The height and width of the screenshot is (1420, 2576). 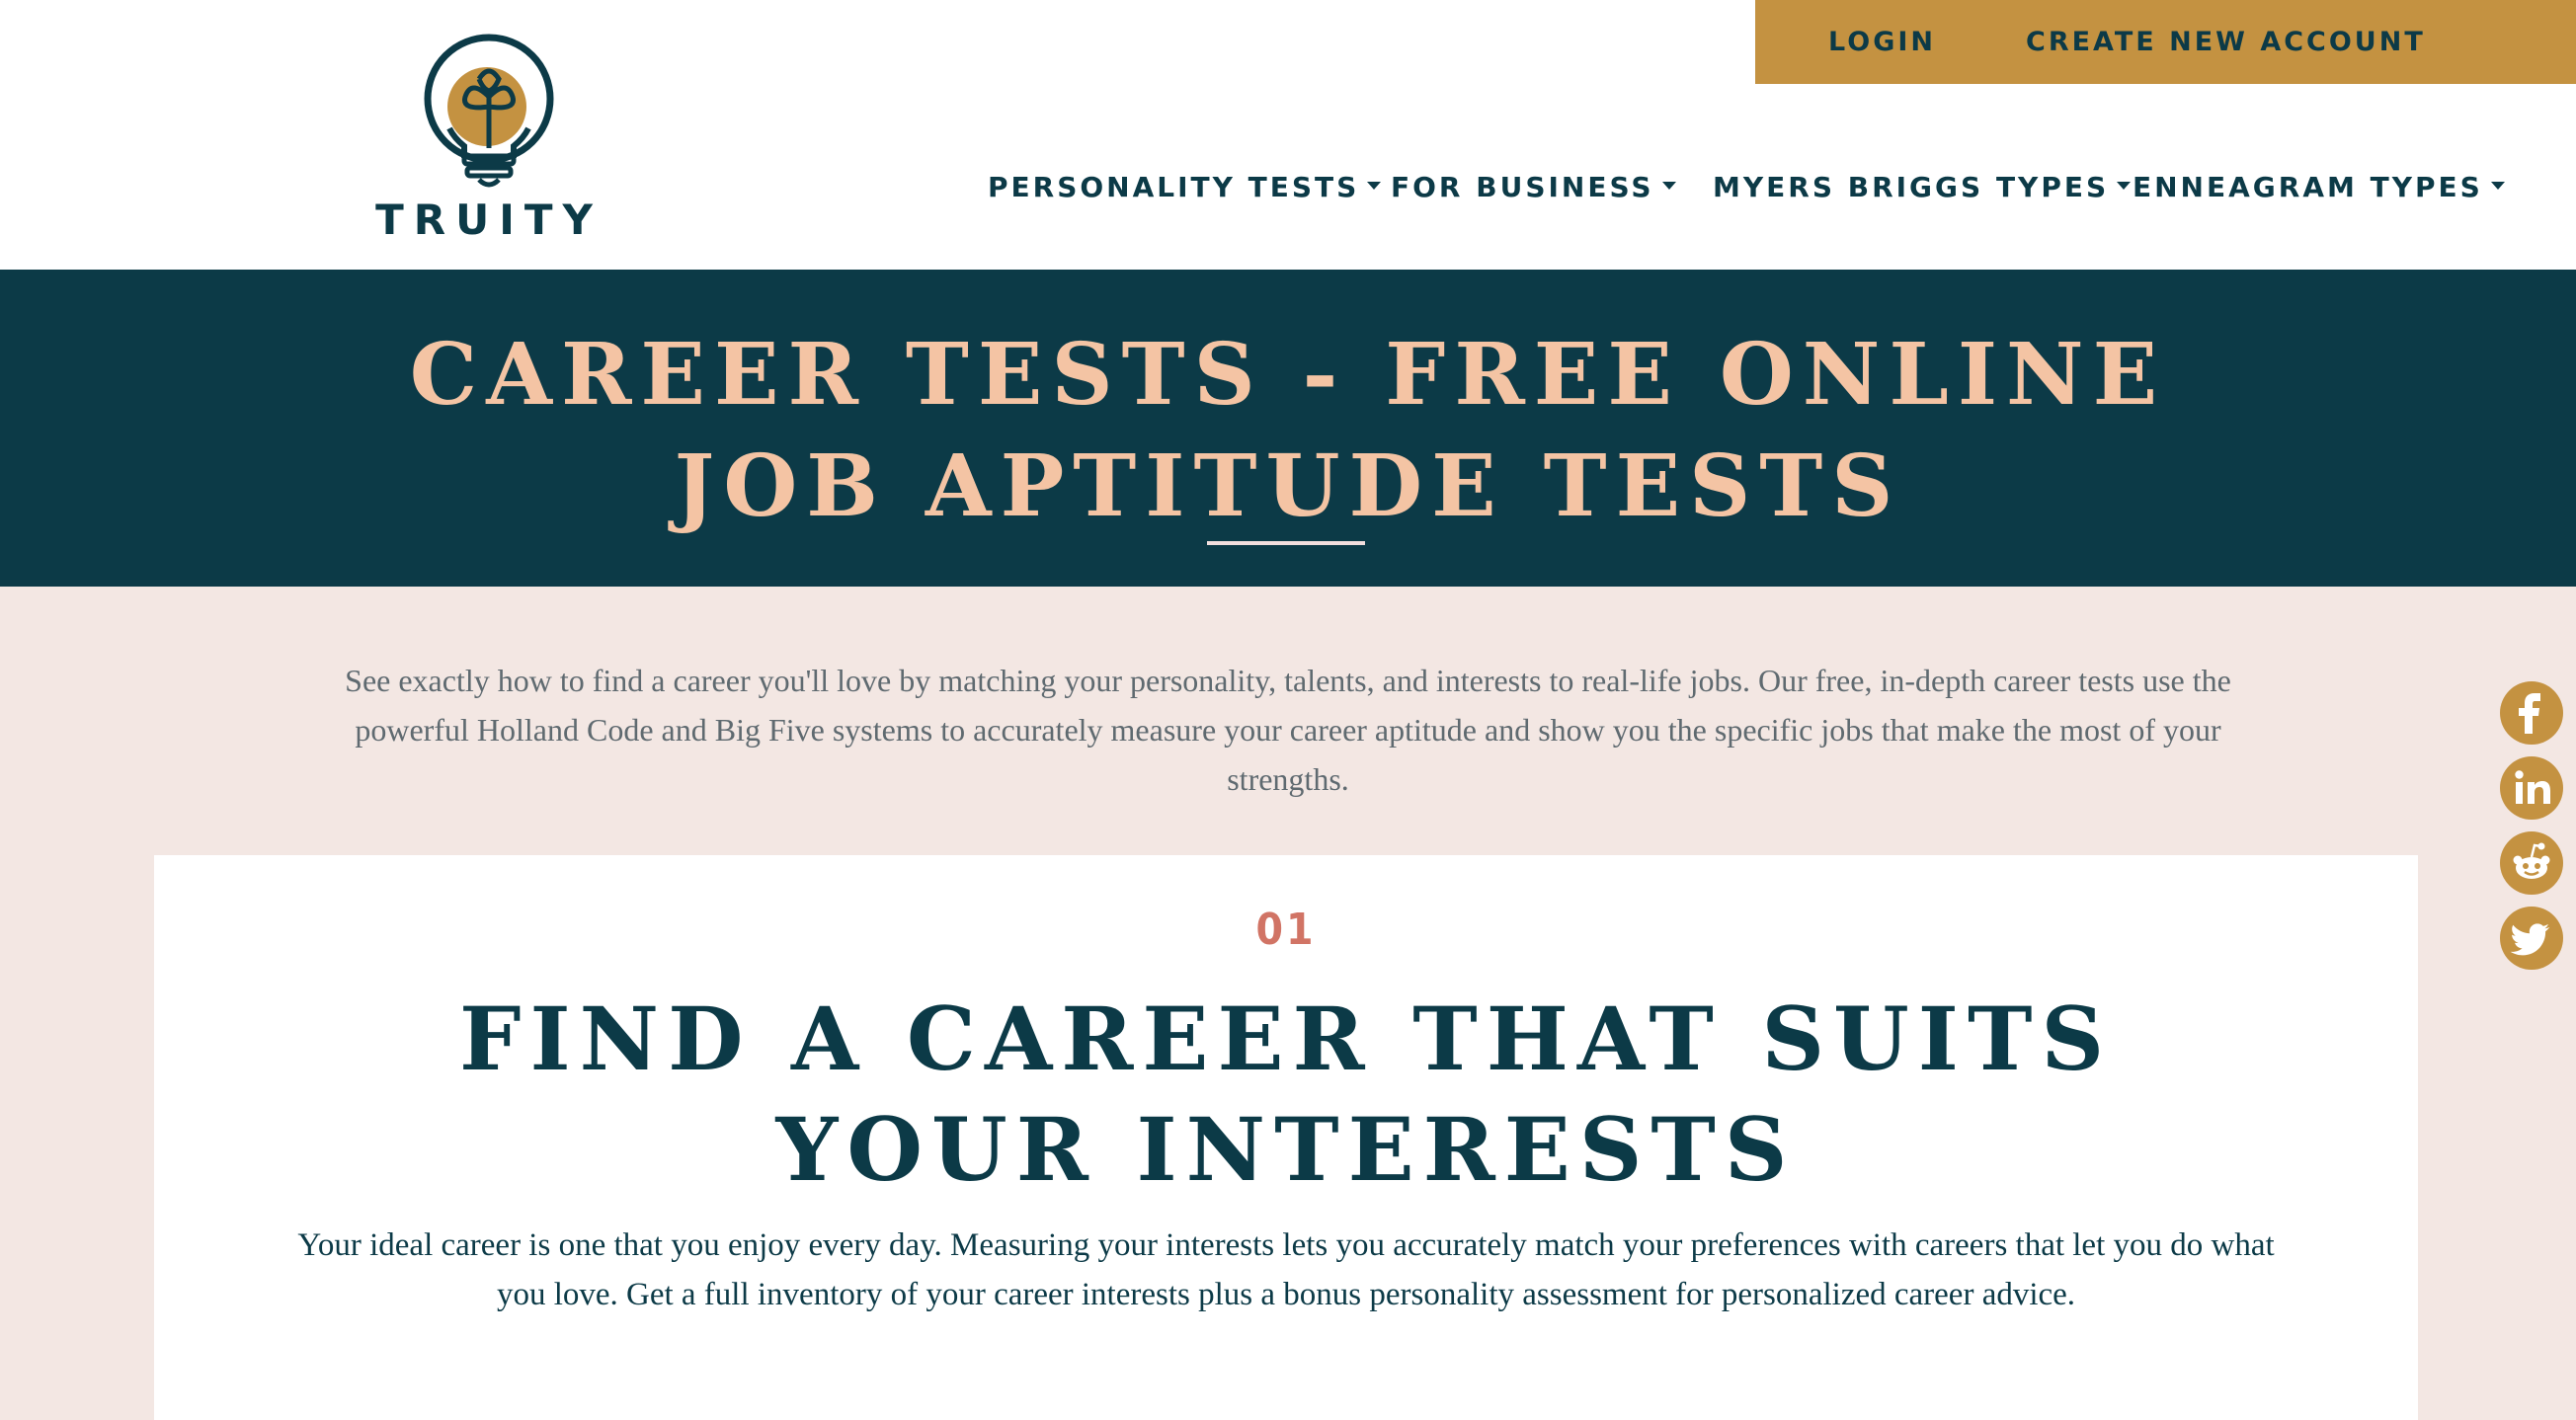 I want to click on nav-for-business: FOR BUSINESS, so click(x=1533, y=187).